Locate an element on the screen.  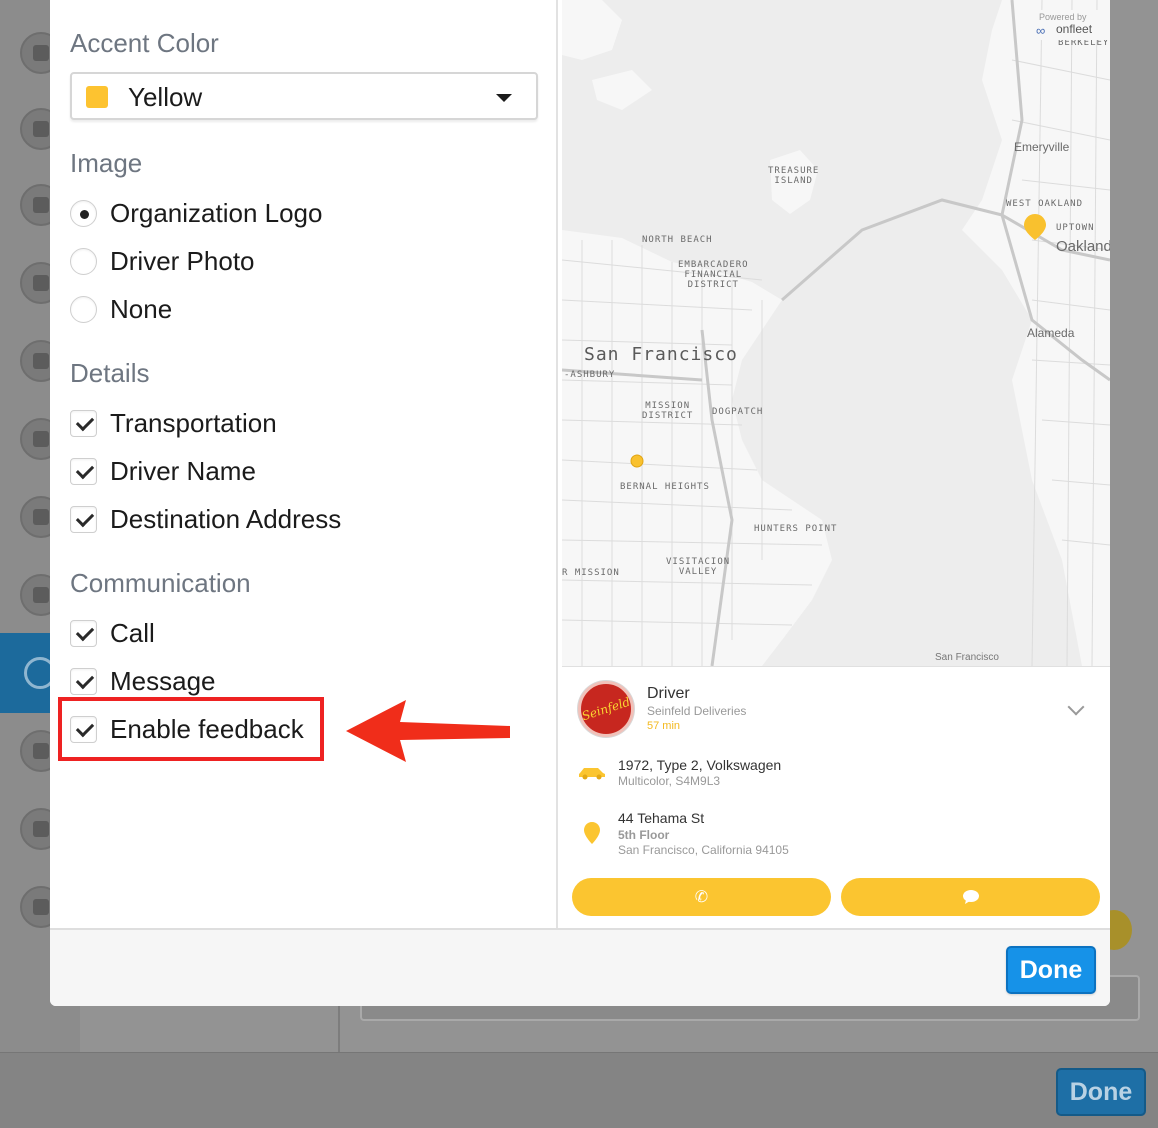
onfleet-logo-icon: ∞ is located at coordinates (1041, 30).